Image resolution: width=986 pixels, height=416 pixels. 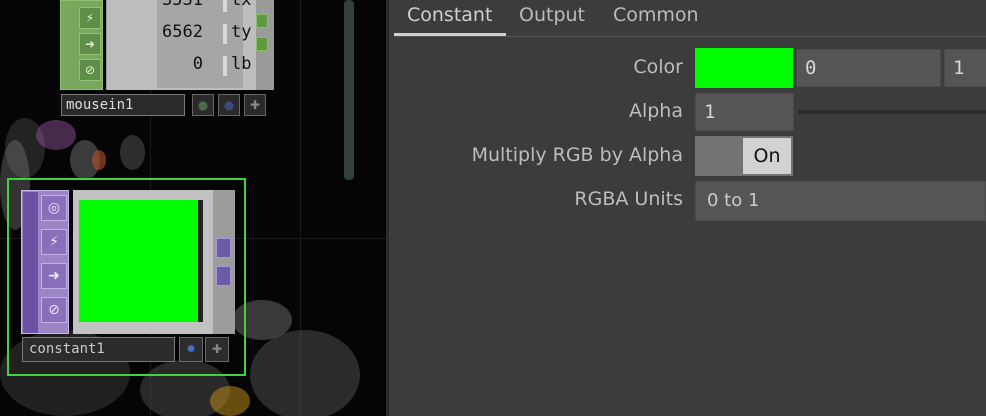 What do you see at coordinates (204, 66) in the screenshot?
I see `channel-row: 0 lb` at bounding box center [204, 66].